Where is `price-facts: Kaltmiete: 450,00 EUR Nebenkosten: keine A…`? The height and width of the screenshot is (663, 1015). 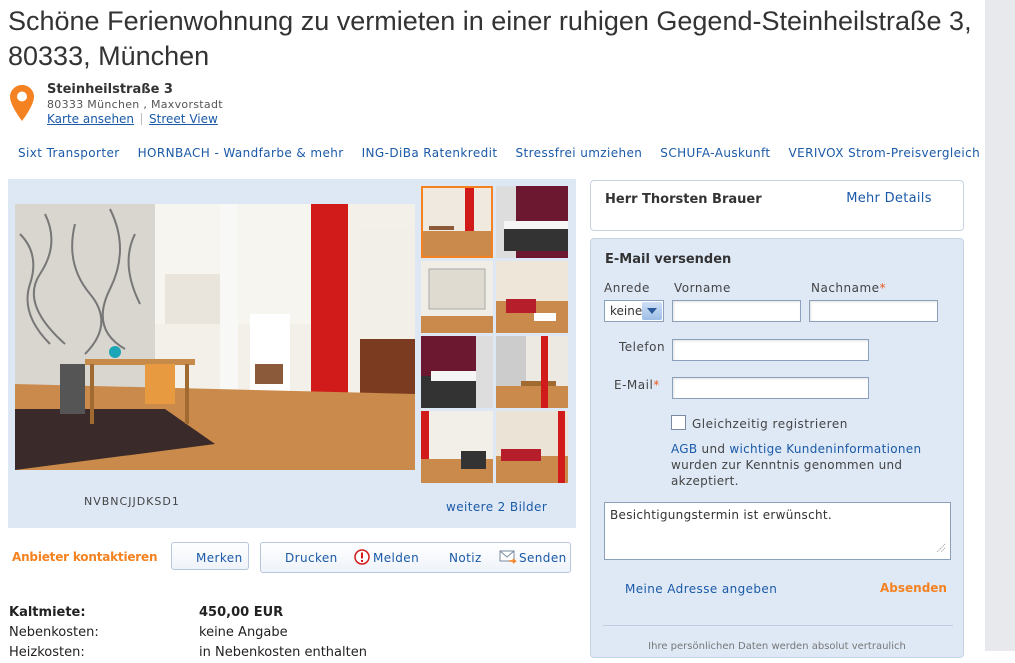 price-facts: Kaltmiete: 450,00 EUR Nebenkosten: keine A… is located at coordinates (289, 633).